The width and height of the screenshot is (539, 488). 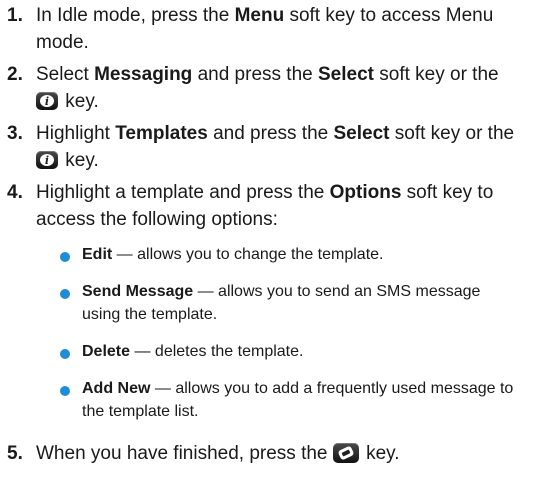 What do you see at coordinates (138, 291) in the screenshot?
I see `option-term: Send Message` at bounding box center [138, 291].